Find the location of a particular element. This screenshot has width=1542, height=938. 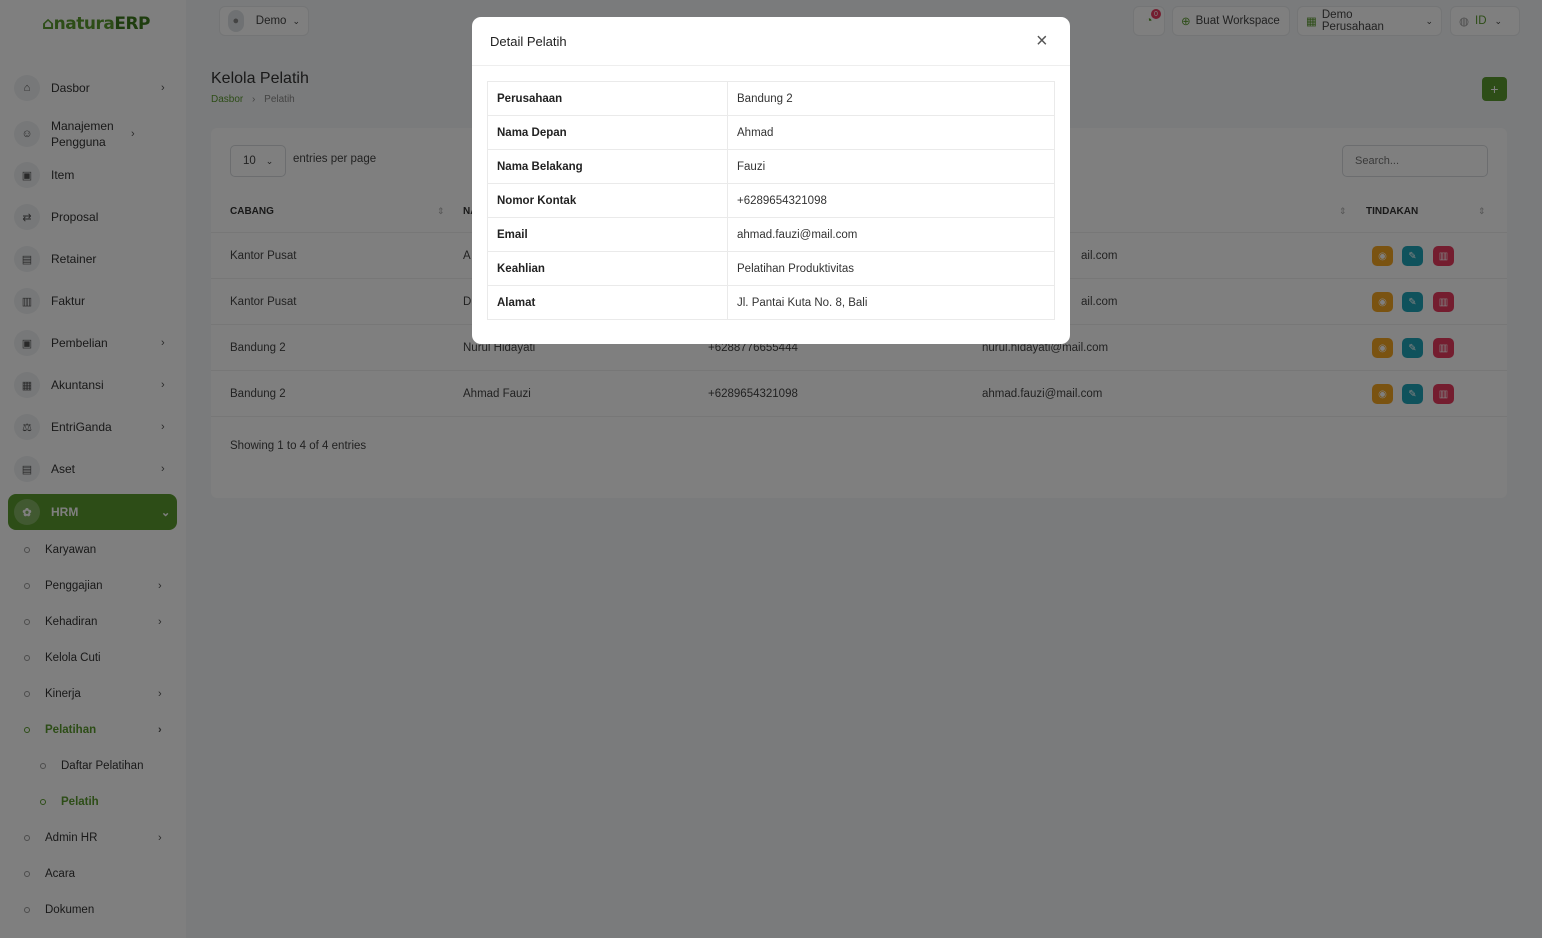

detail-row: Nomor Kontak +6289654321098 is located at coordinates (771, 200).